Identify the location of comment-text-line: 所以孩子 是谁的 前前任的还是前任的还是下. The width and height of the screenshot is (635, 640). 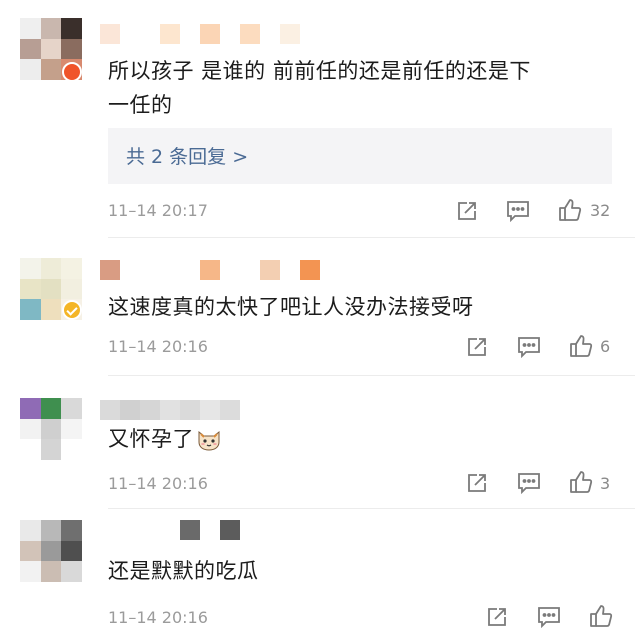
(319, 71).